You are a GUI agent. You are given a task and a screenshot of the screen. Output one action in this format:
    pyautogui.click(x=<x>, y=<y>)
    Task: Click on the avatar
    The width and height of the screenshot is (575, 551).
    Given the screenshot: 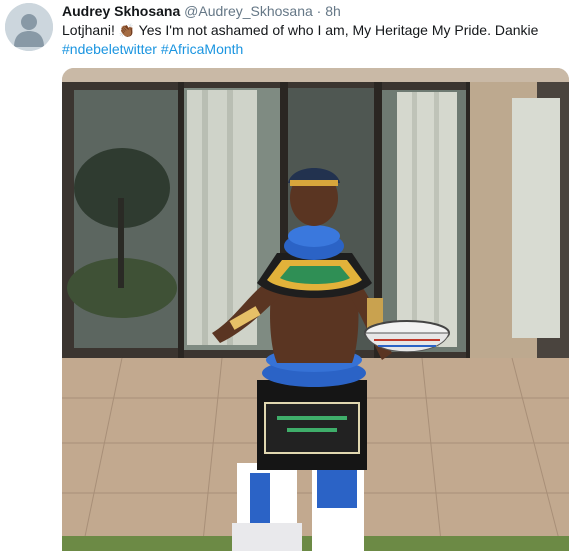 What is the action you would take?
    pyautogui.click(x=29, y=27)
    